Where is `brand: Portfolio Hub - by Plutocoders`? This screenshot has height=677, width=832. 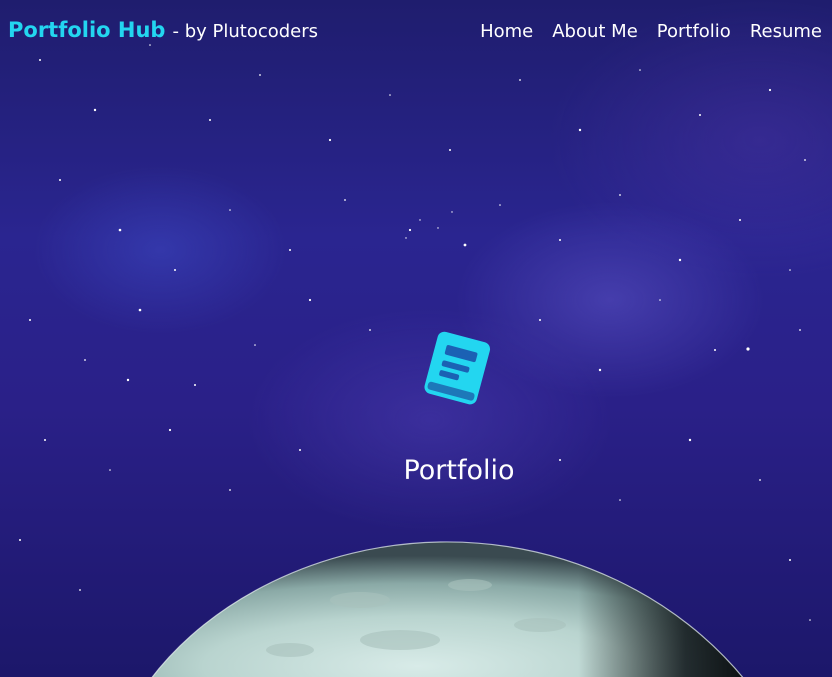
brand: Portfolio Hub - by Plutocoders is located at coordinates (163, 30).